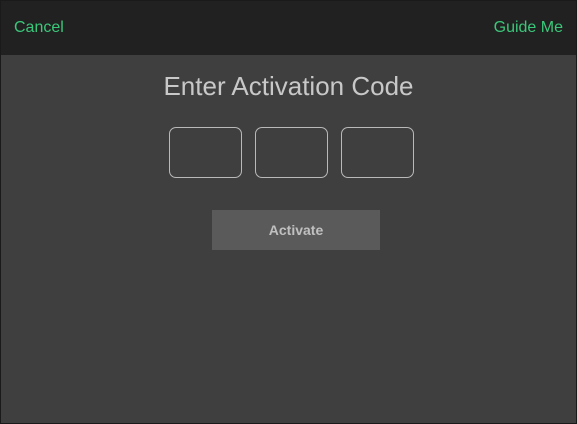 This screenshot has height=424, width=577. I want to click on cancel-button: Cancel, so click(39, 28).